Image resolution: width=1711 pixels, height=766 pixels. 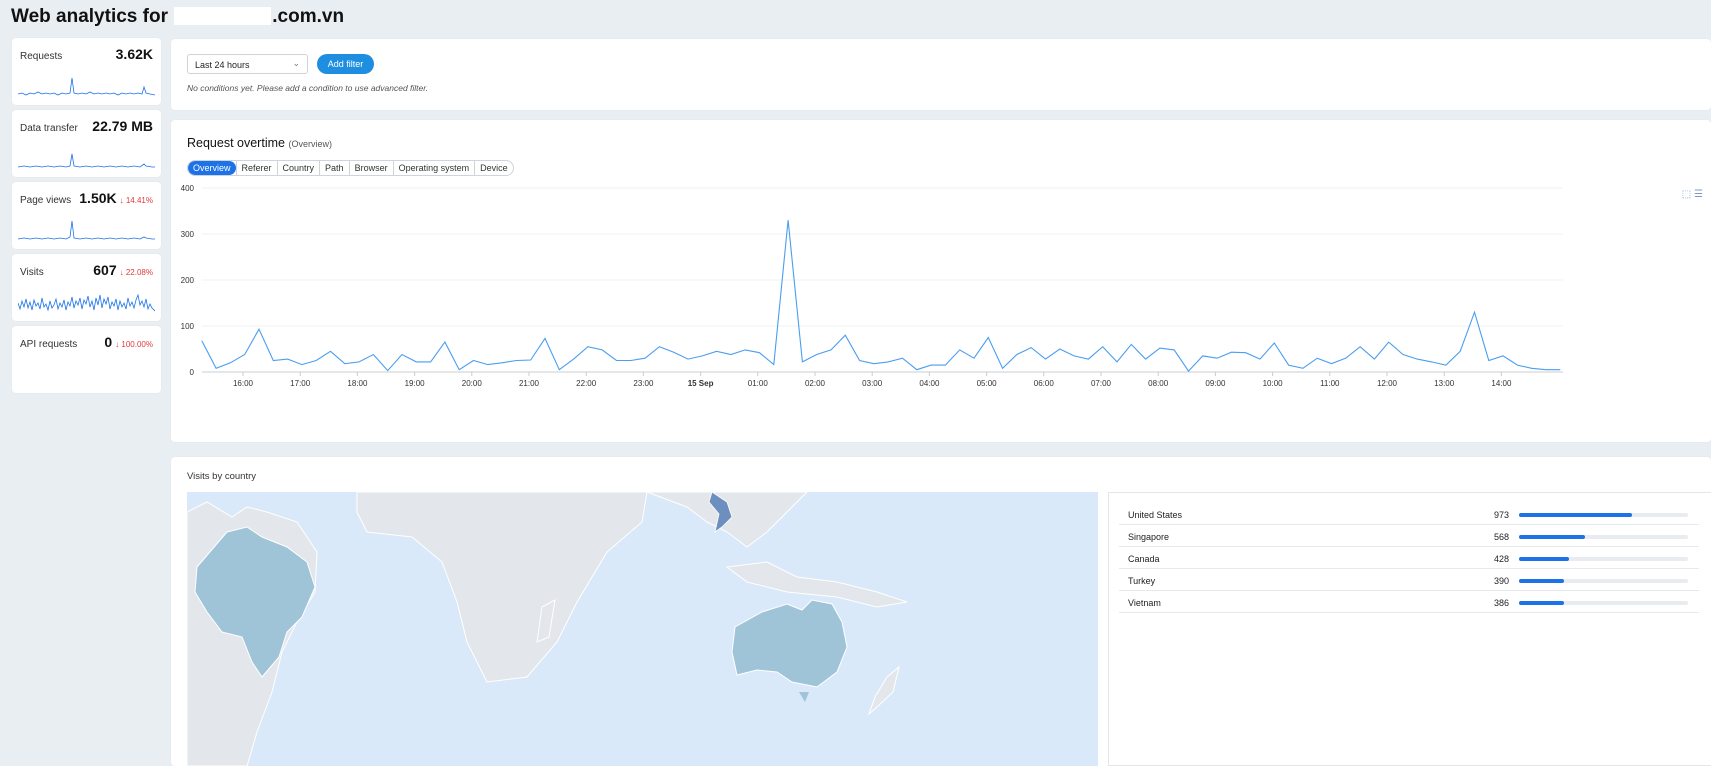 What do you see at coordinates (1144, 603) in the screenshot?
I see `country-name: Vietnam` at bounding box center [1144, 603].